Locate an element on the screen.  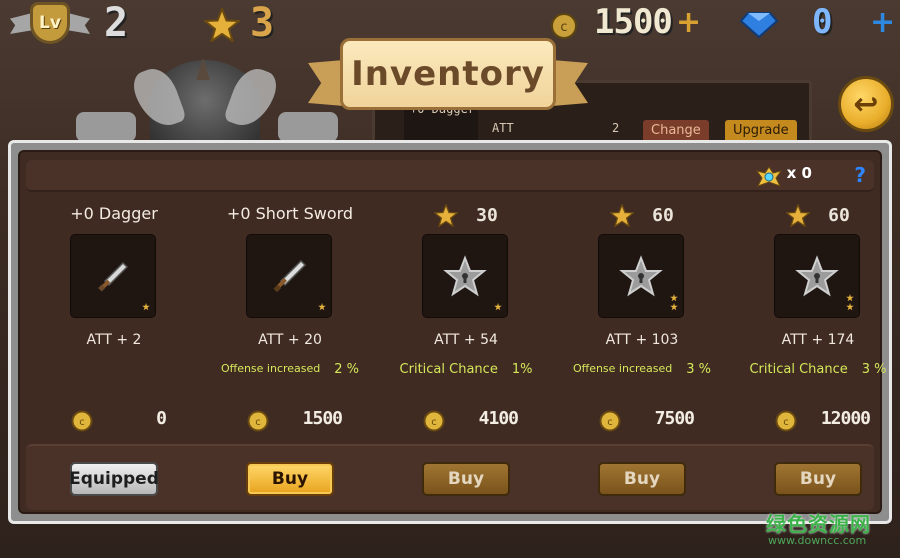
help-button: ? is located at coordinates (860, 175).